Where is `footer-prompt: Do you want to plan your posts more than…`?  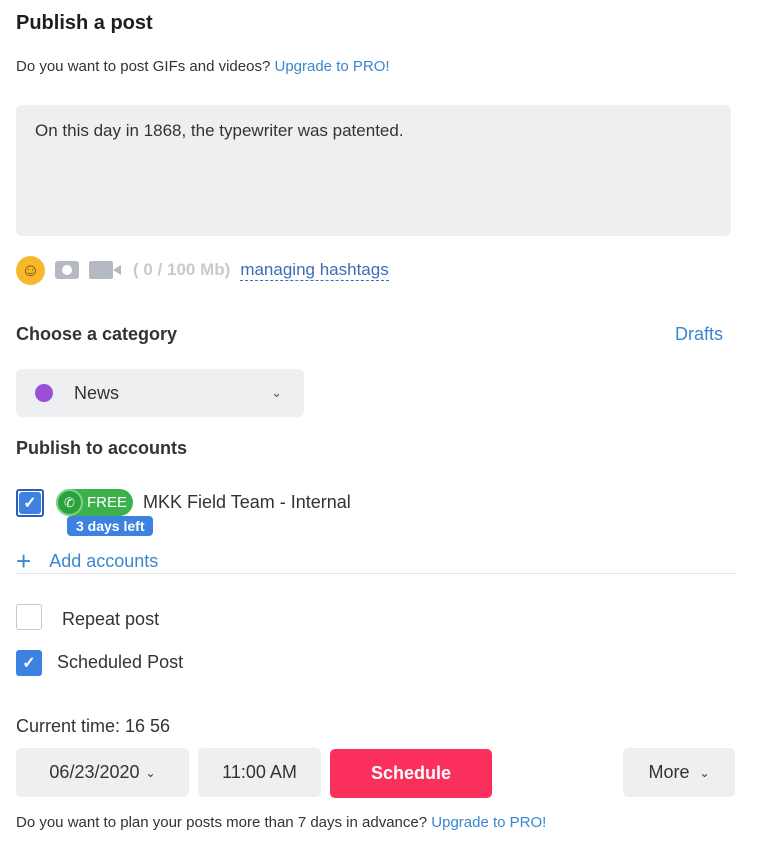 footer-prompt: Do you want to plan your posts more than… is located at coordinates (281, 822).